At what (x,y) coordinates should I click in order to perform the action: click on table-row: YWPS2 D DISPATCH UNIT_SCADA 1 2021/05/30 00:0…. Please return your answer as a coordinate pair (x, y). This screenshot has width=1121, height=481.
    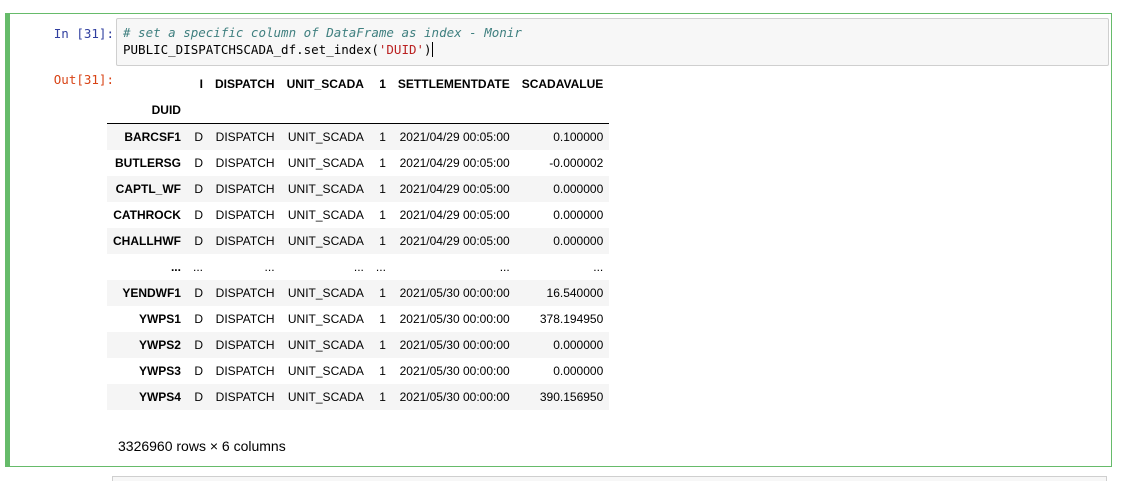
    Looking at the image, I should click on (358, 345).